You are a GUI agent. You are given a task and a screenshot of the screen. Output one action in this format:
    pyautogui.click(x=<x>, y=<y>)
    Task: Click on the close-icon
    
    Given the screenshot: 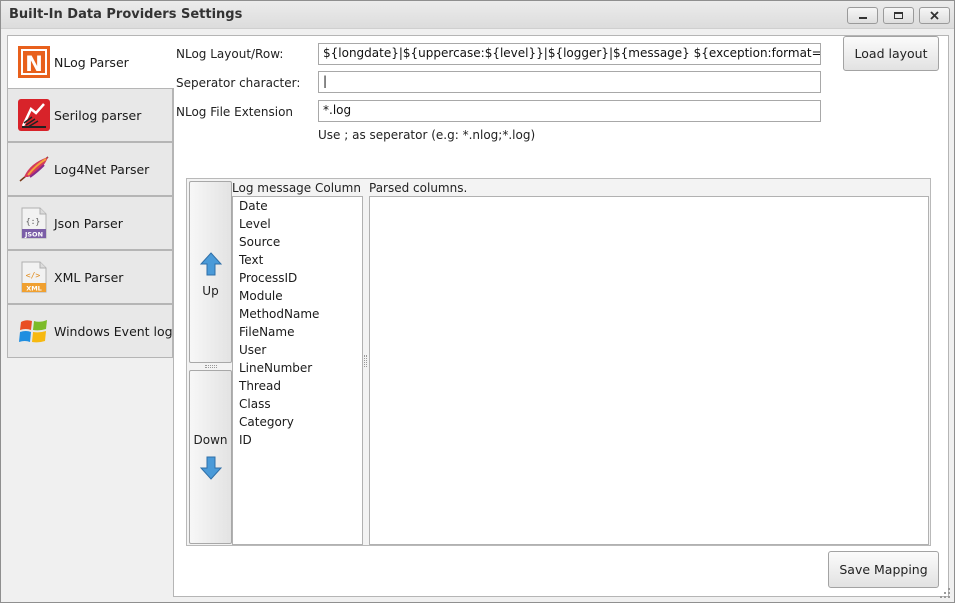 What is the action you would take?
    pyautogui.click(x=934, y=15)
    